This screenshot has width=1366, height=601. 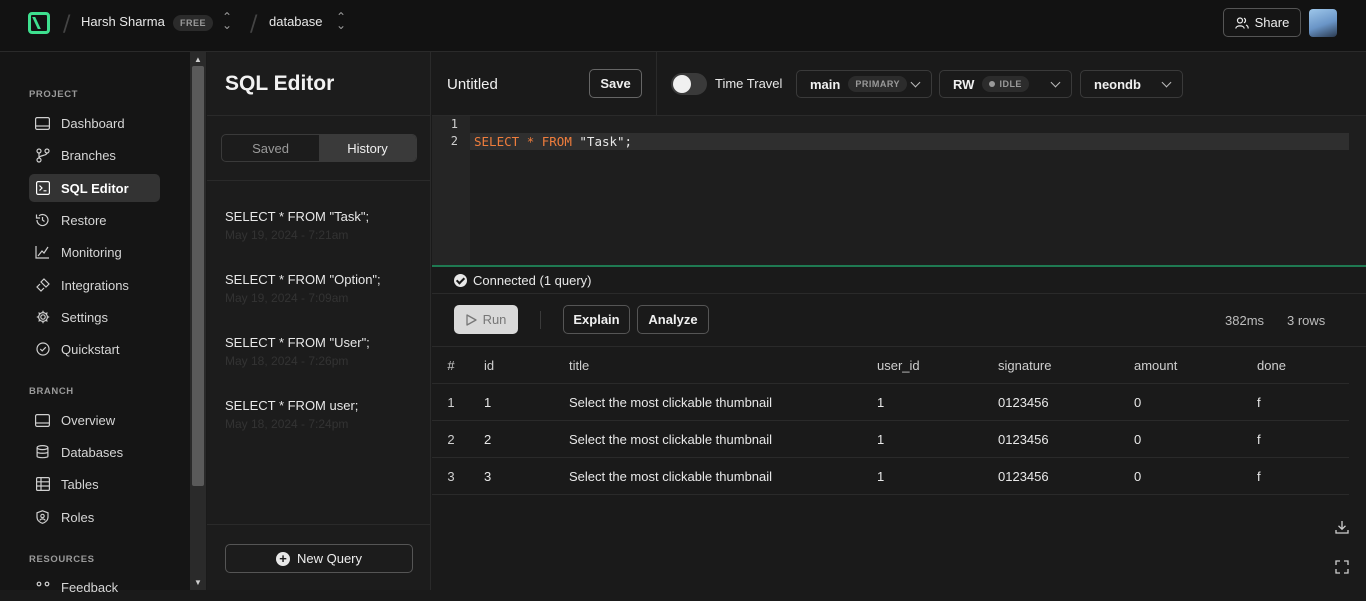 I want to click on new-query-label: New Query, so click(x=329, y=558).